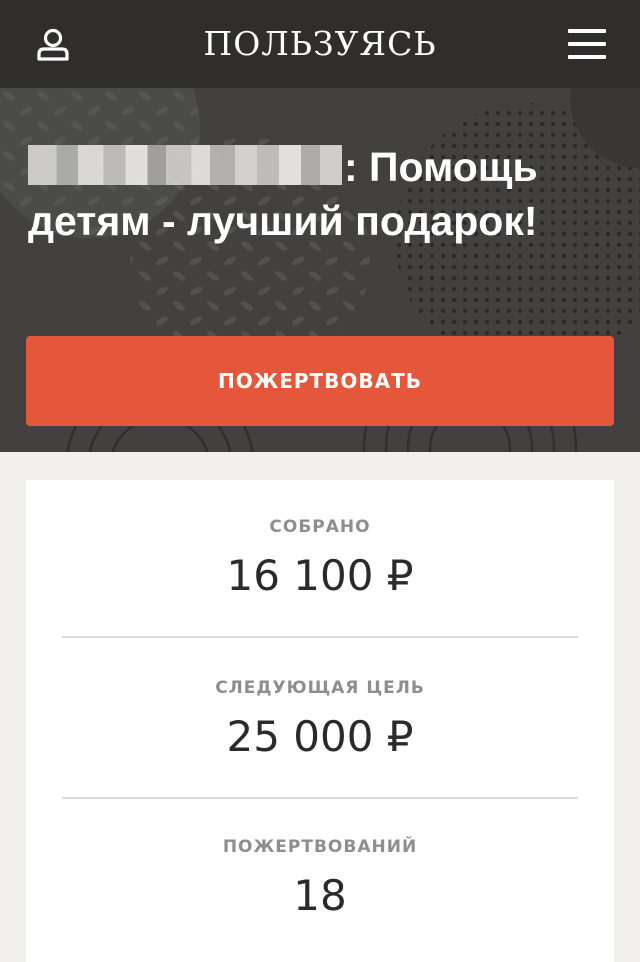 The width and height of the screenshot is (640, 962). What do you see at coordinates (320, 688) in the screenshot?
I see `stat-next-goal-label: СЛЕДУЮЩАЯ ЦЕЛЬ` at bounding box center [320, 688].